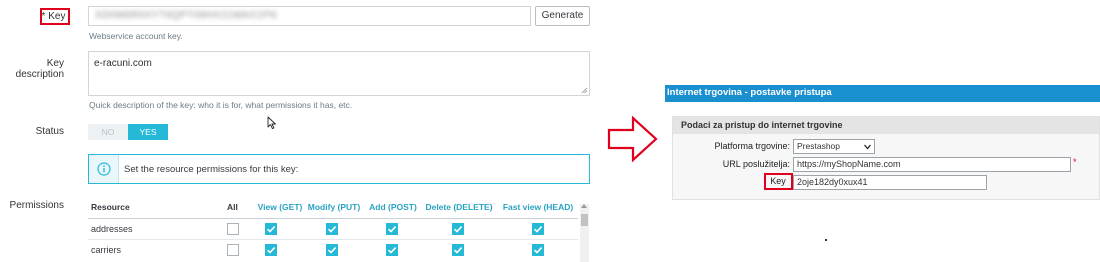  I want to click on right-key-value: 2oje182dy0xux41, so click(832, 182).